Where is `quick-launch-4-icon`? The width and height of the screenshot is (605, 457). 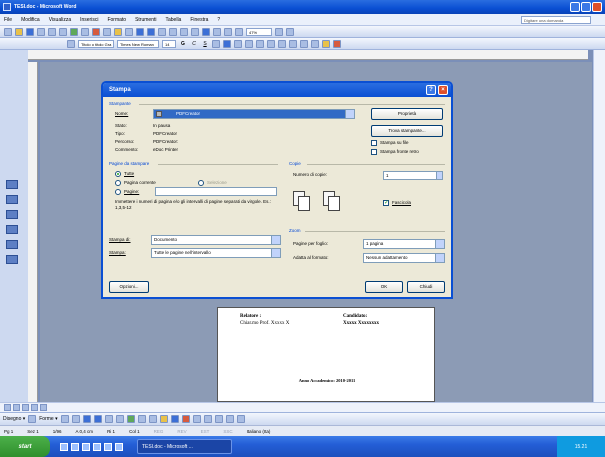
quick-launch-4-icon is located at coordinates (97, 446).